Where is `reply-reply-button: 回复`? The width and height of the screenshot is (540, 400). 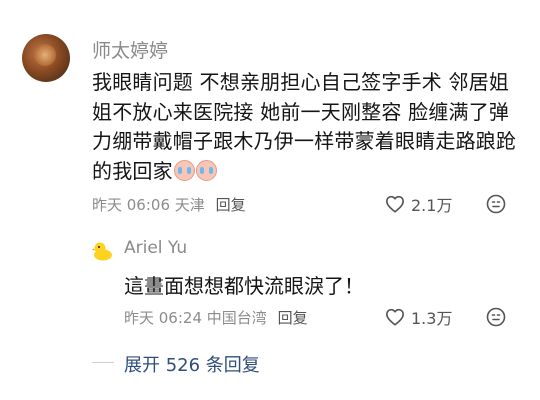 reply-reply-button: 回复 is located at coordinates (293, 318).